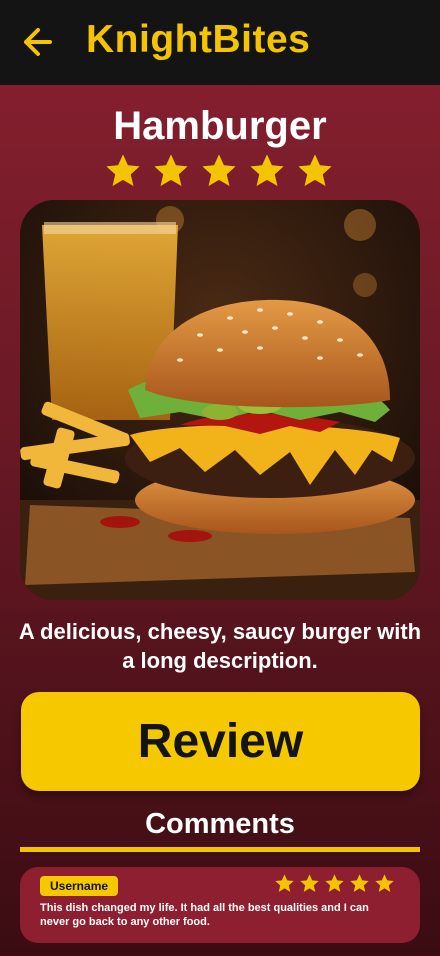 The image size is (440, 956). I want to click on dish-rating, so click(219, 171).